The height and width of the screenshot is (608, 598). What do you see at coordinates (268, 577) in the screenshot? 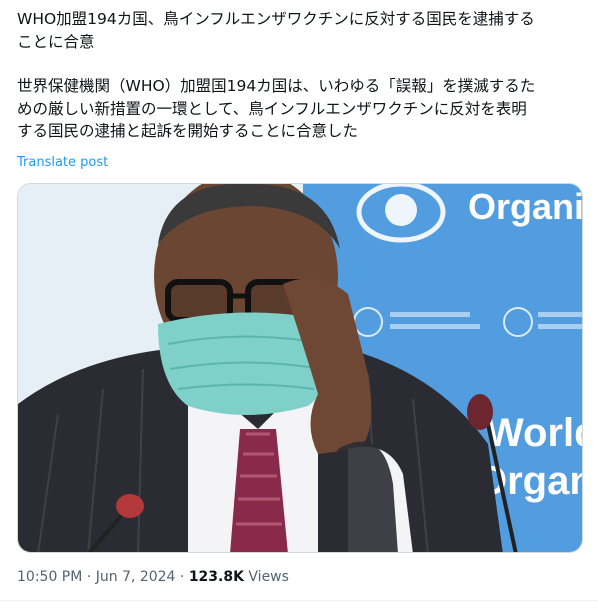
I see `views-label: Views` at bounding box center [268, 577].